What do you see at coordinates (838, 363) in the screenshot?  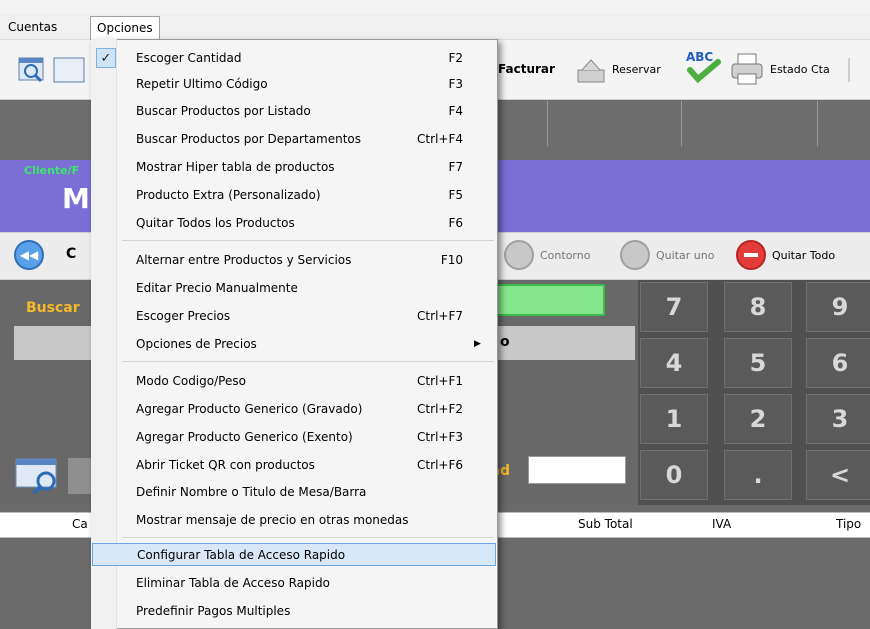 I see `key-6: 6` at bounding box center [838, 363].